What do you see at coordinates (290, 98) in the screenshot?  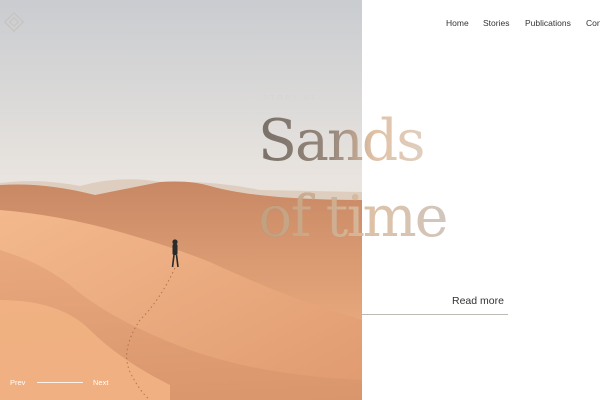 I see `story-eyebrow: STORY 01` at bounding box center [290, 98].